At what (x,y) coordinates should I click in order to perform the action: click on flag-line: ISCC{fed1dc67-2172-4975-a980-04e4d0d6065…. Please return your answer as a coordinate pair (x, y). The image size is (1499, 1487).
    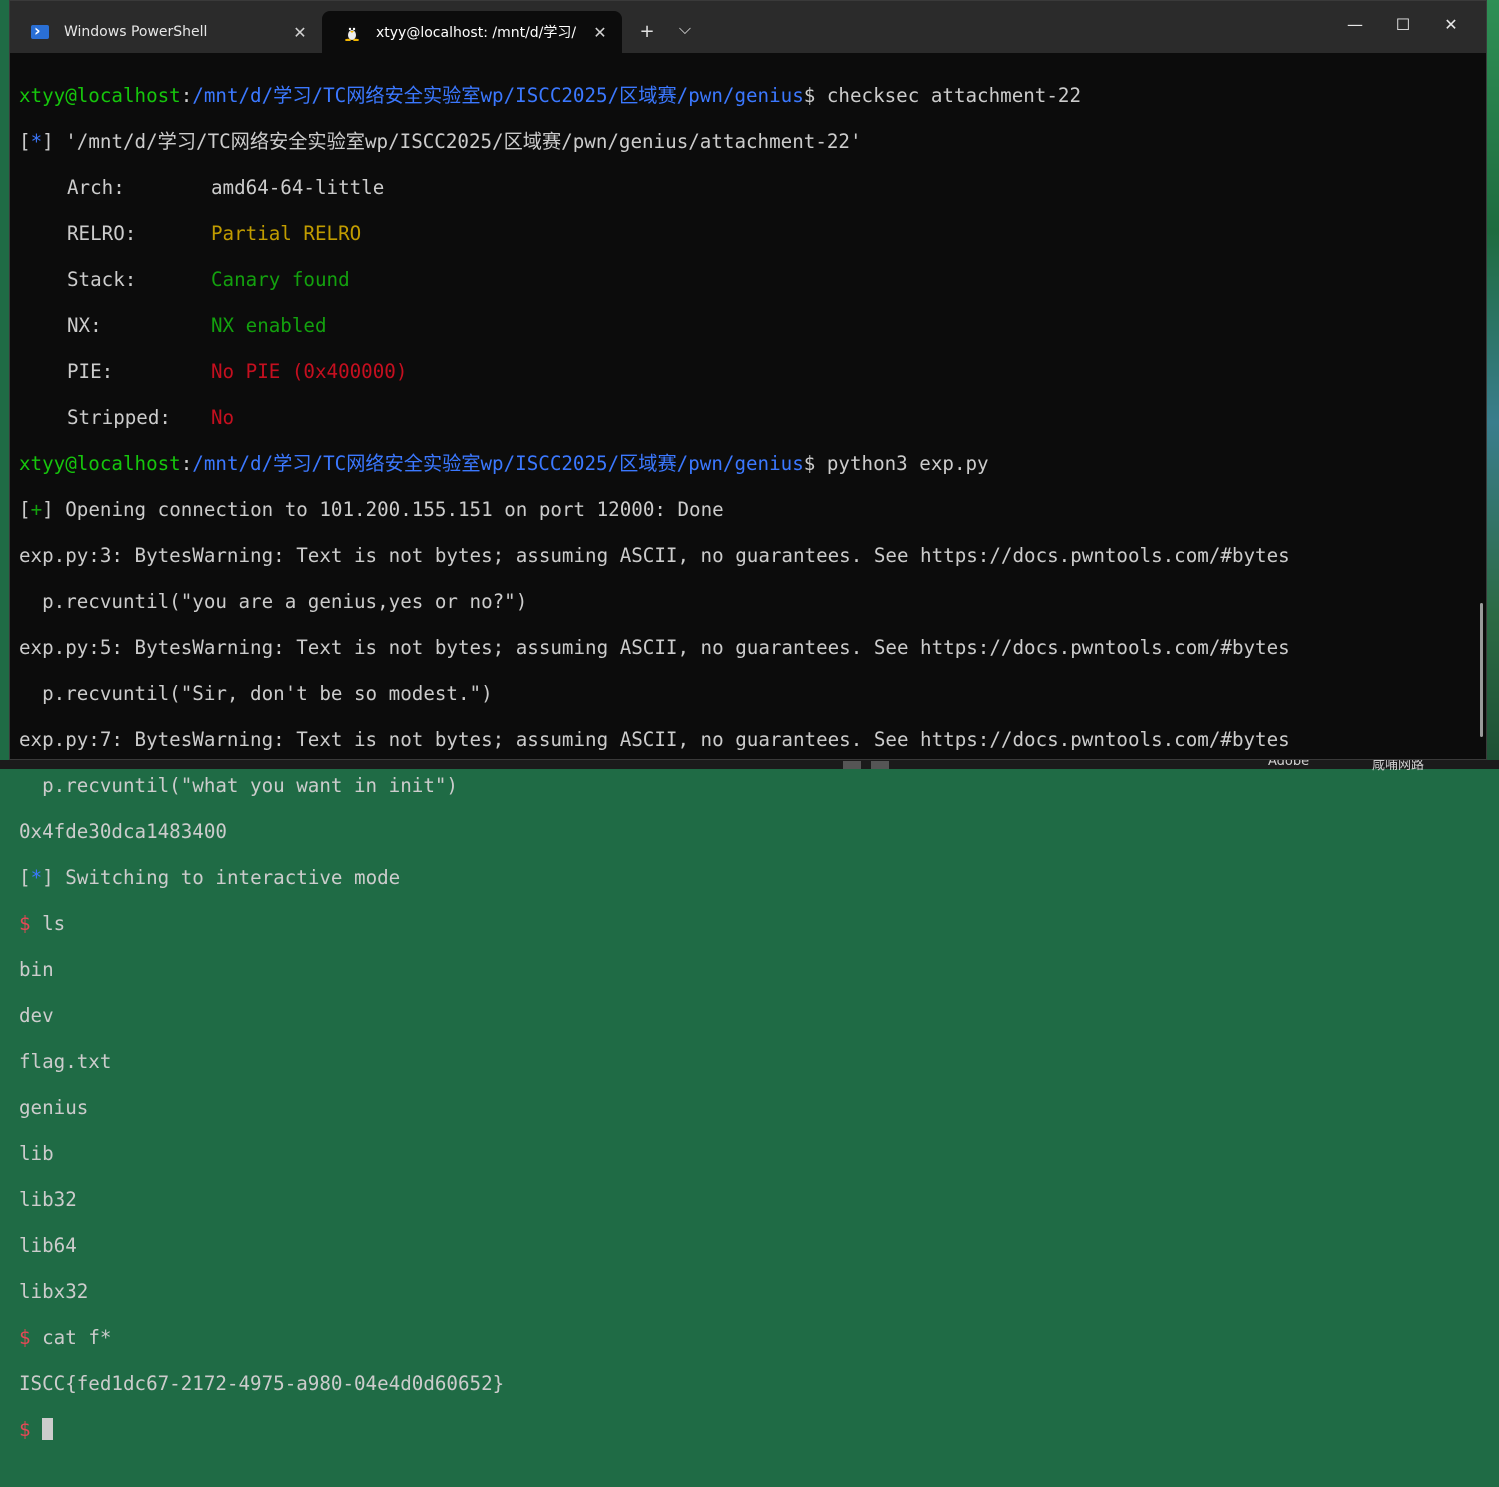
    Looking at the image, I should click on (262, 1383).